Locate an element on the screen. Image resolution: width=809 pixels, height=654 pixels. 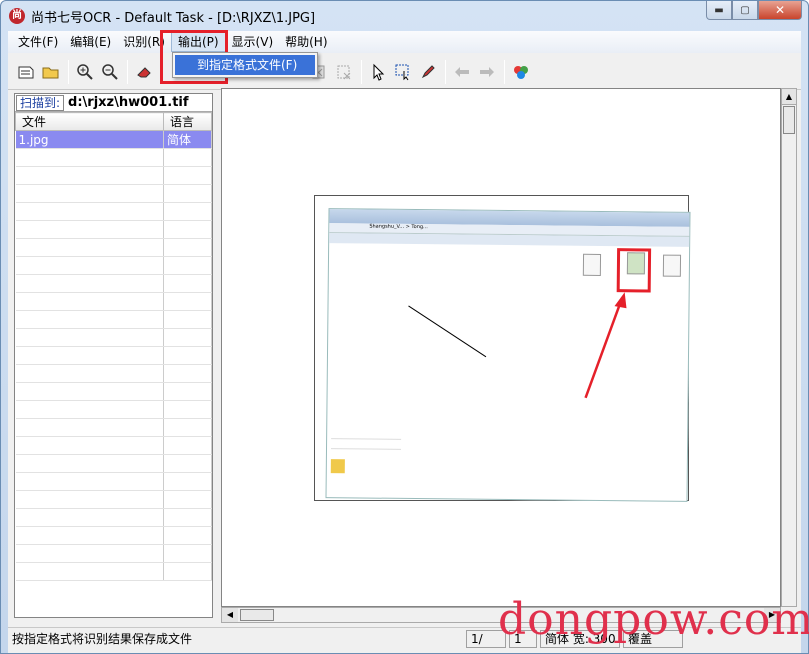
scroll-up-icon: ▲ is located at coordinates (789, 97).